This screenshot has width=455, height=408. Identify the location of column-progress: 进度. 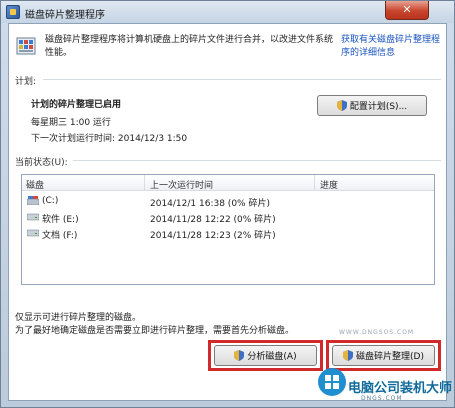
(329, 184).